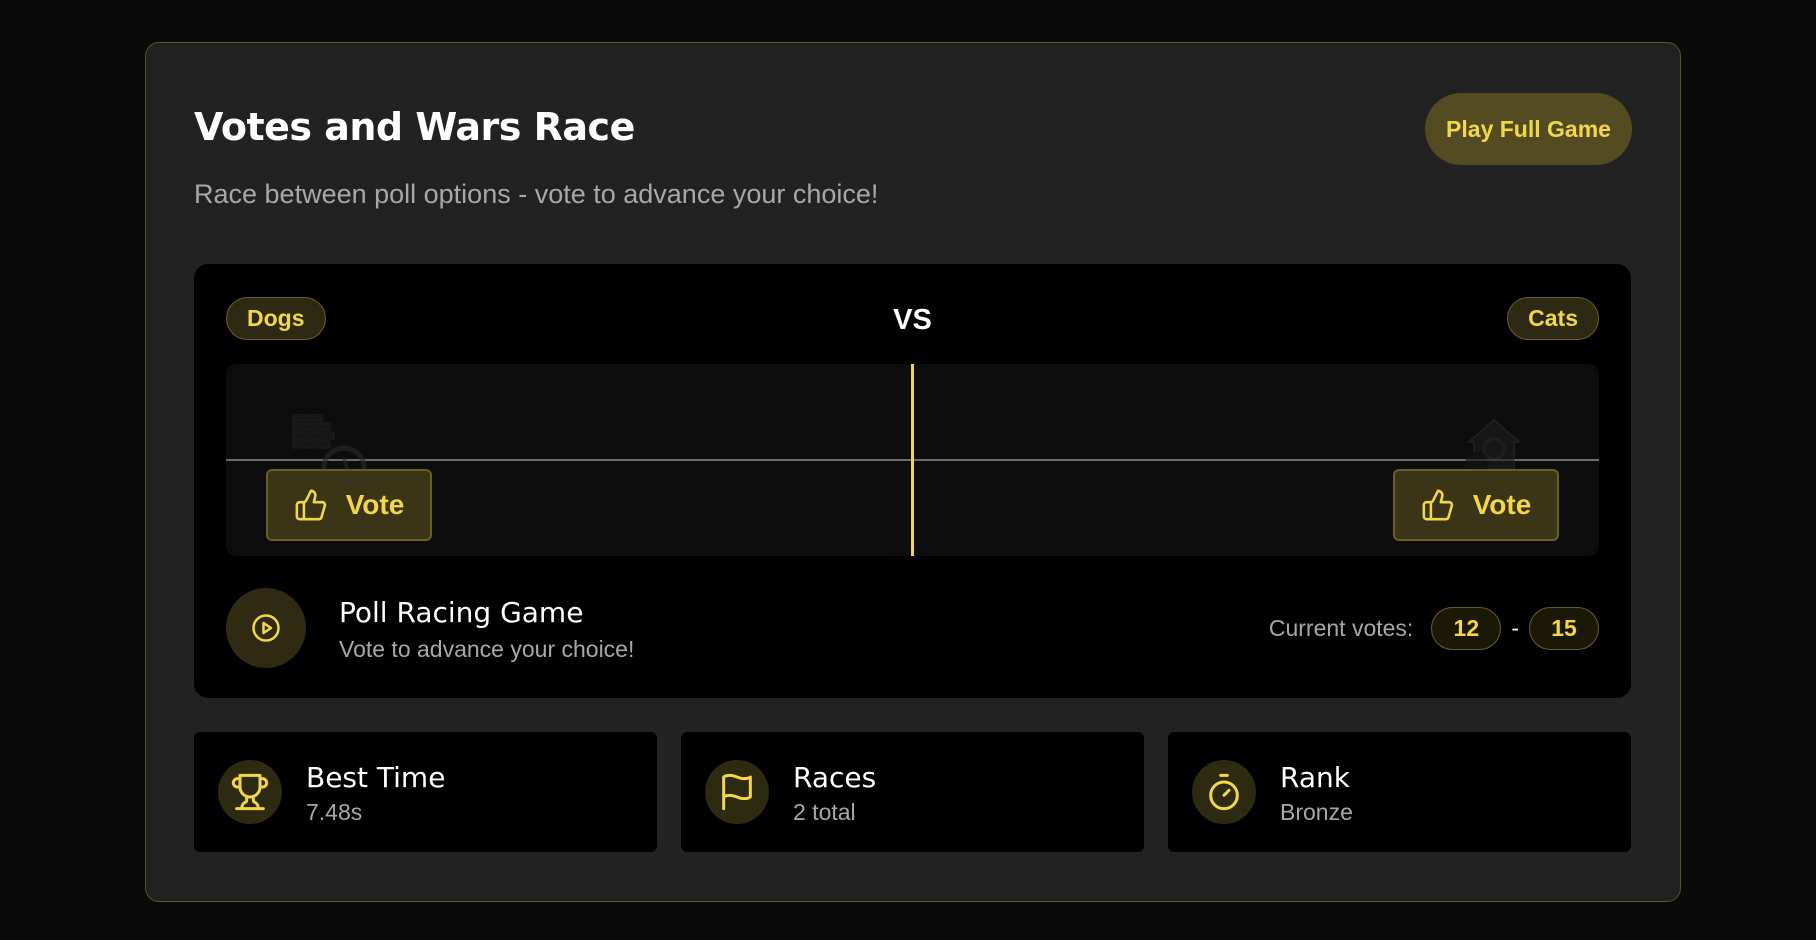 Image resolution: width=1816 pixels, height=940 pixels. Describe the element at coordinates (1528, 129) in the screenshot. I see `play-full-game-button: Play Full Game` at that location.